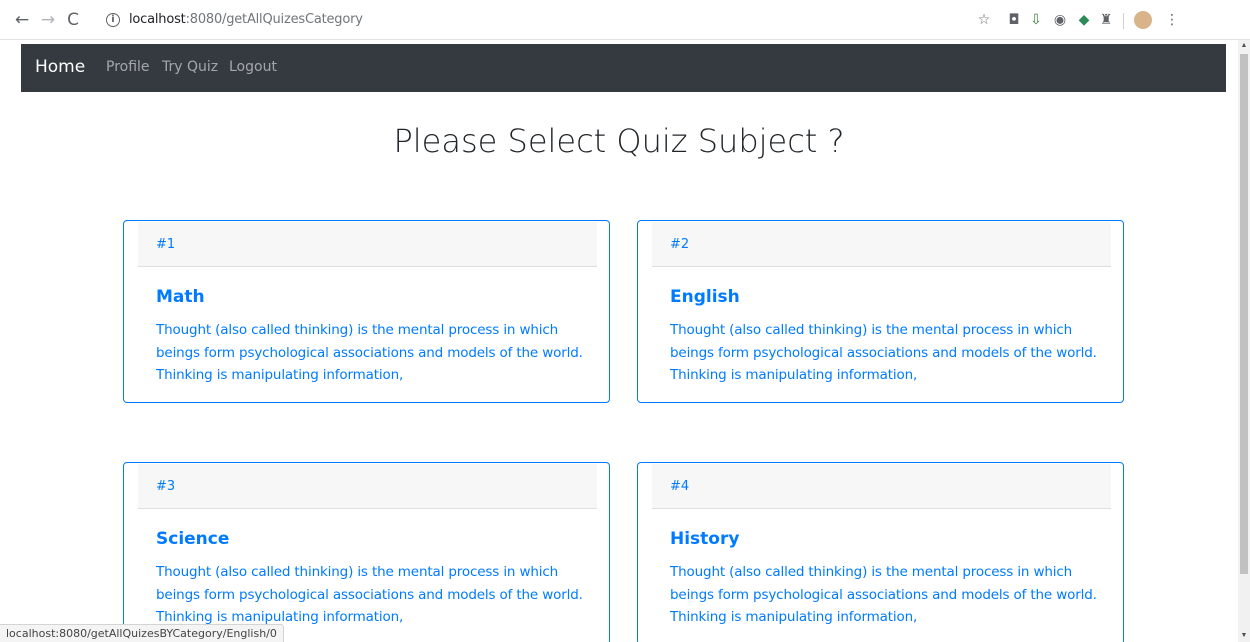 The image size is (1250, 642). I want to click on scroll-up-arrow-icon: ▲, so click(1244, 46).